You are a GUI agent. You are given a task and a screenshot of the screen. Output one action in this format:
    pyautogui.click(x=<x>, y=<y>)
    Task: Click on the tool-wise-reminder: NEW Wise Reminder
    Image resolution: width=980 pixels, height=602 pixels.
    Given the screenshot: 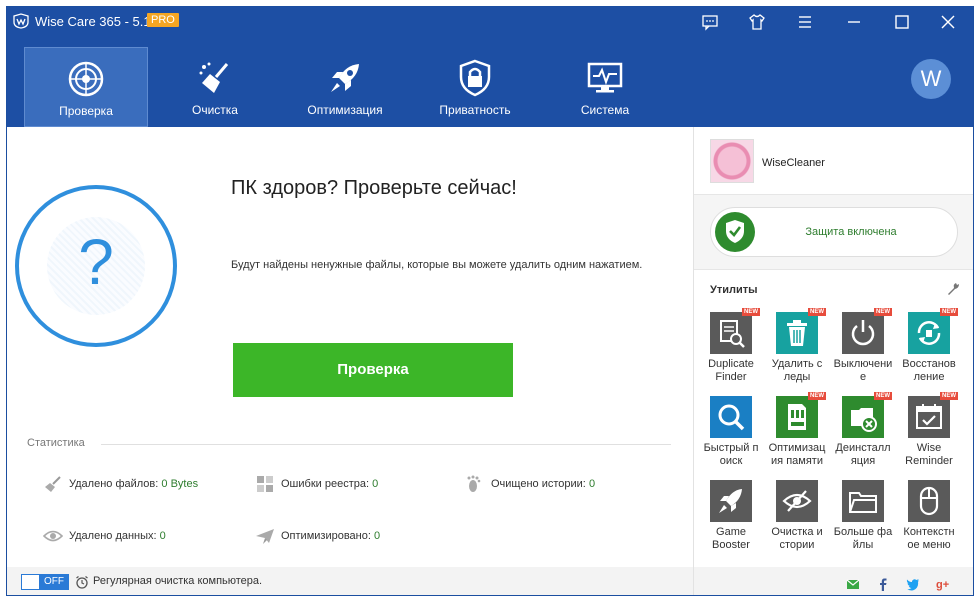 What is the action you would take?
    pyautogui.click(x=929, y=430)
    